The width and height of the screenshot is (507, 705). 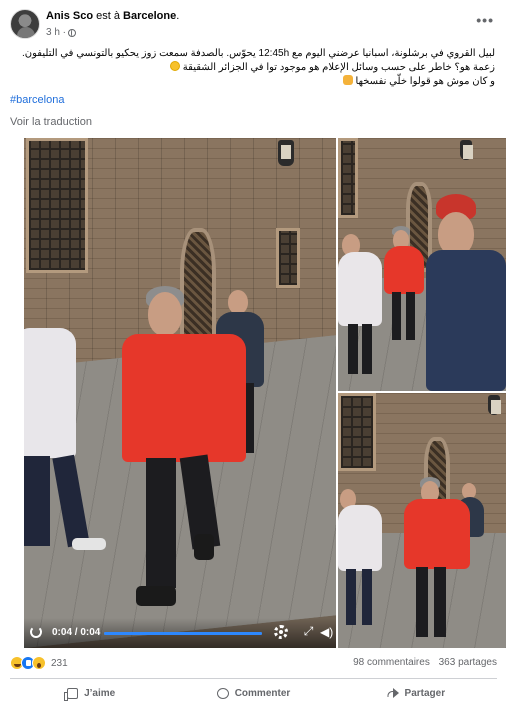 I want to click on volume-icon: ◀), so click(x=327, y=632).